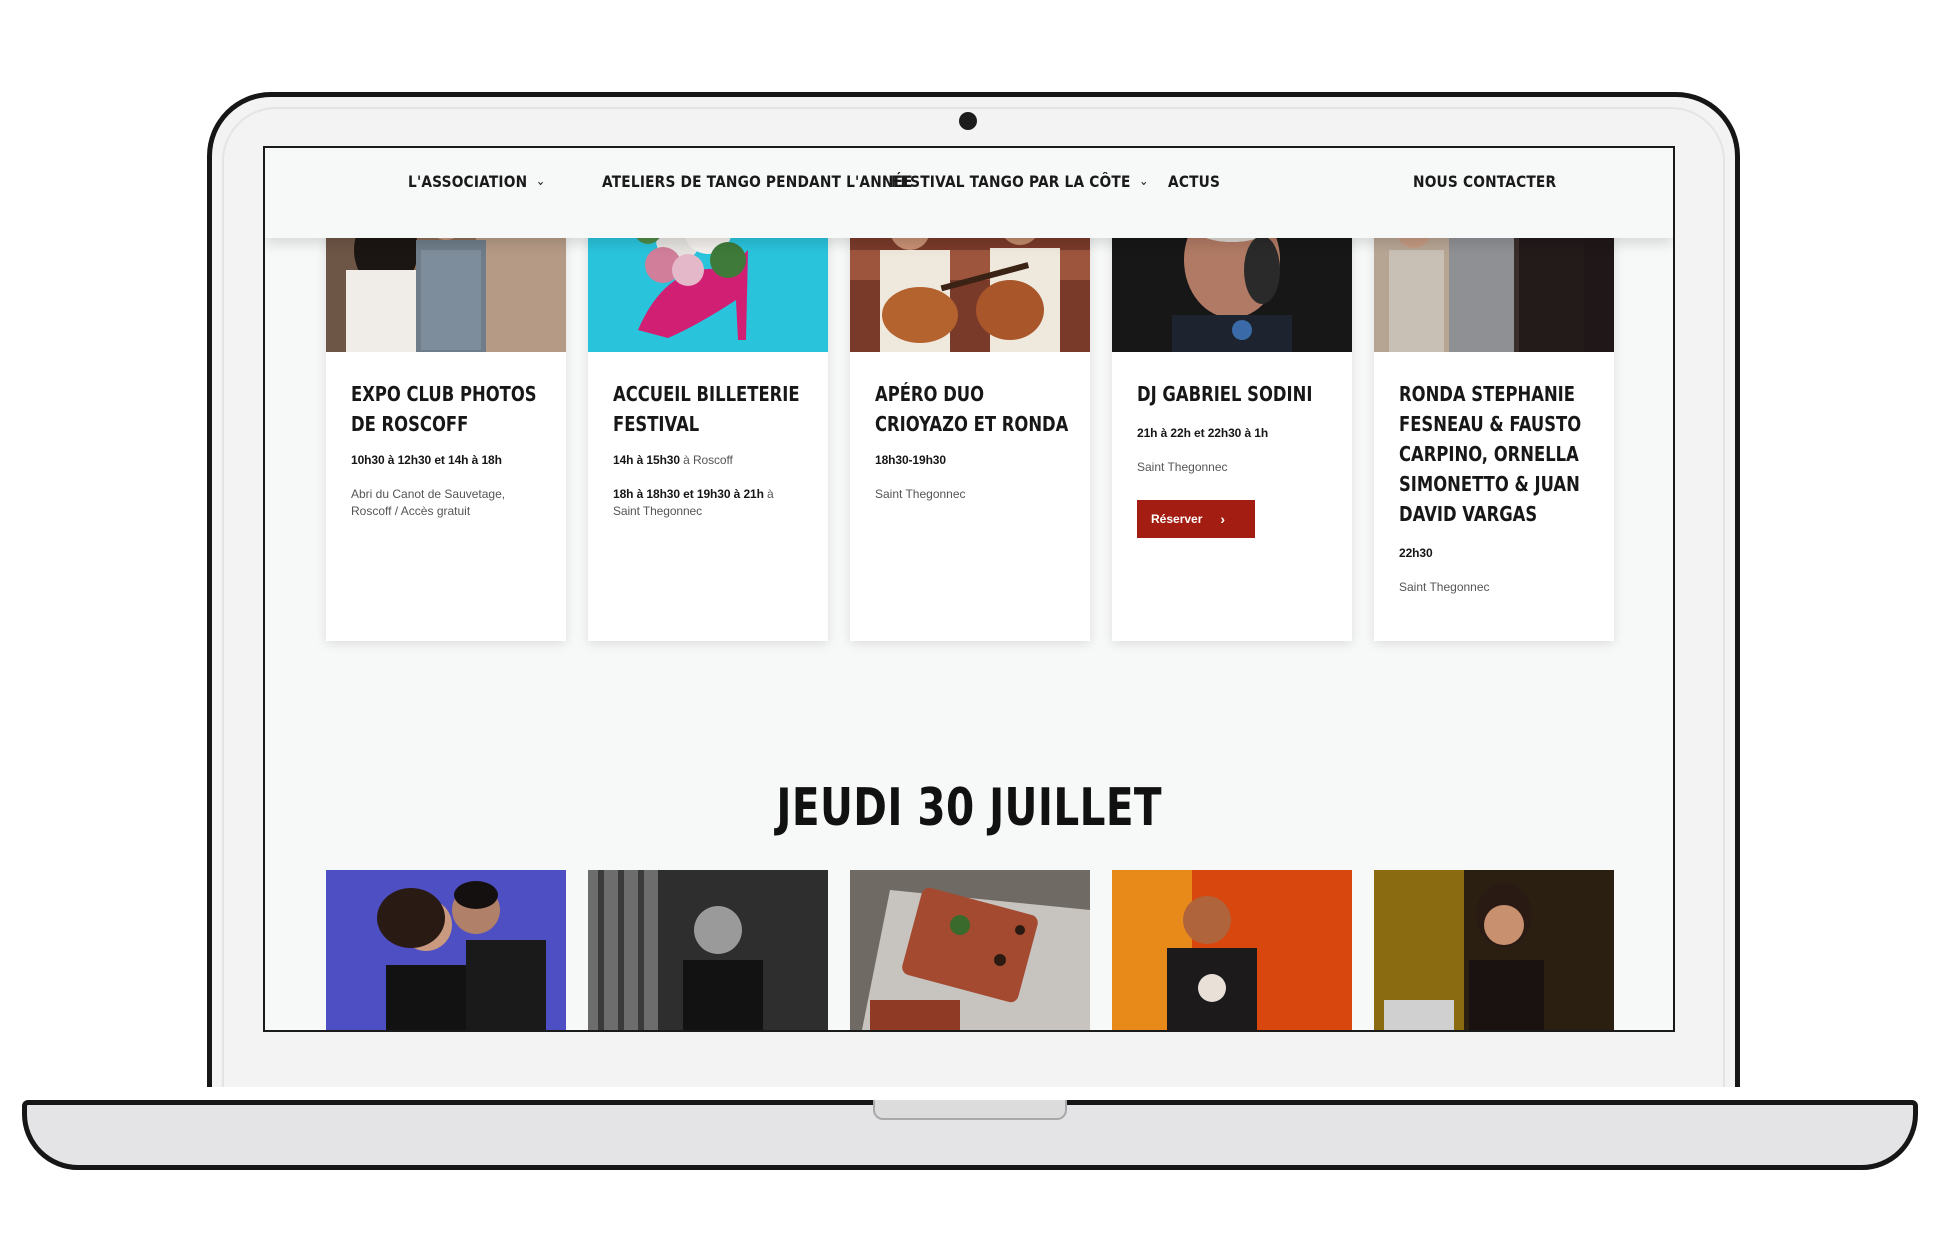  I want to click on event-time: 21h à 22h et 22h30 à 1h, so click(1203, 433).